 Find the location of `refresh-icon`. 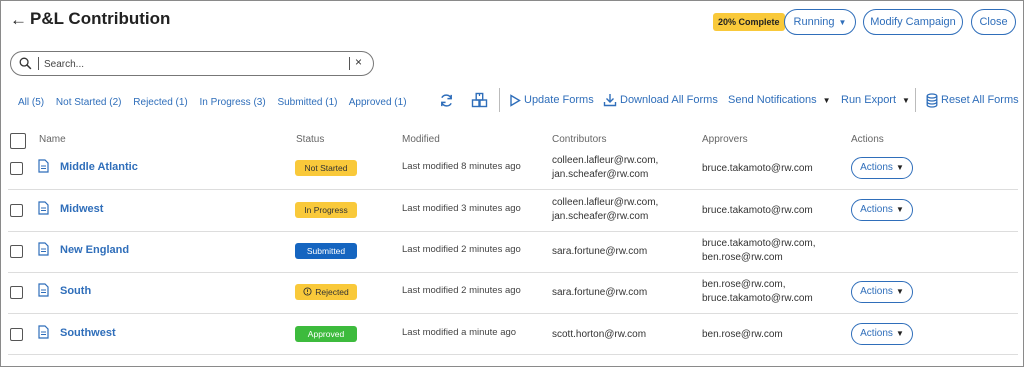

refresh-icon is located at coordinates (446, 100).